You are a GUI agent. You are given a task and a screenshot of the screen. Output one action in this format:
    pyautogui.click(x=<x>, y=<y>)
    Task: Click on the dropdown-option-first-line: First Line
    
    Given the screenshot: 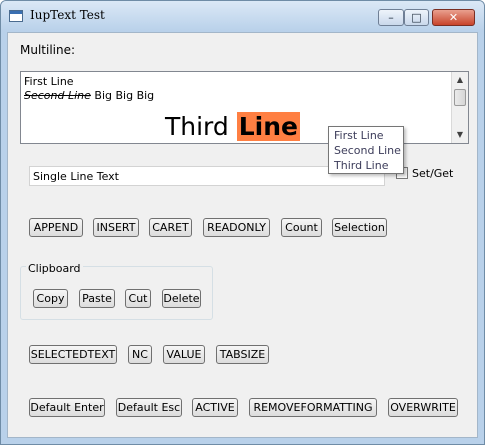 What is the action you would take?
    pyautogui.click(x=359, y=135)
    